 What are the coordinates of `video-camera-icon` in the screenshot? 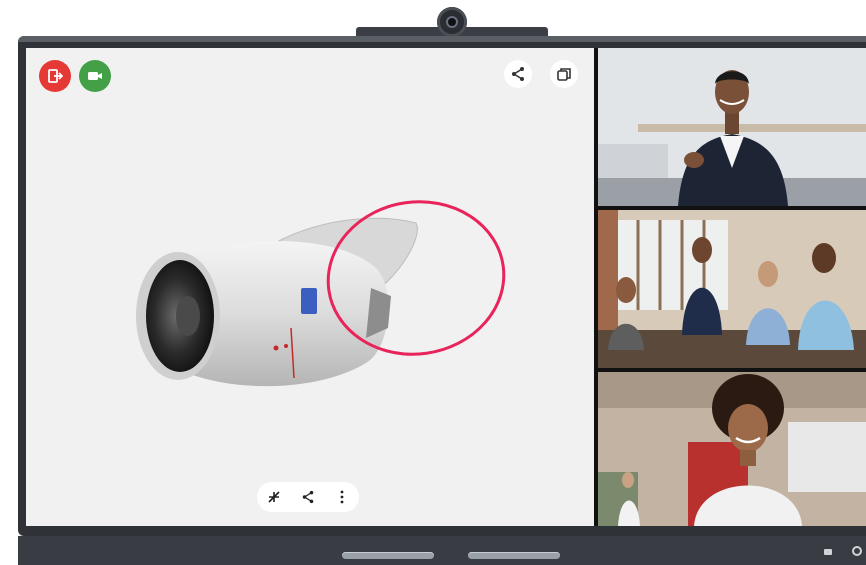 It's located at (95, 76).